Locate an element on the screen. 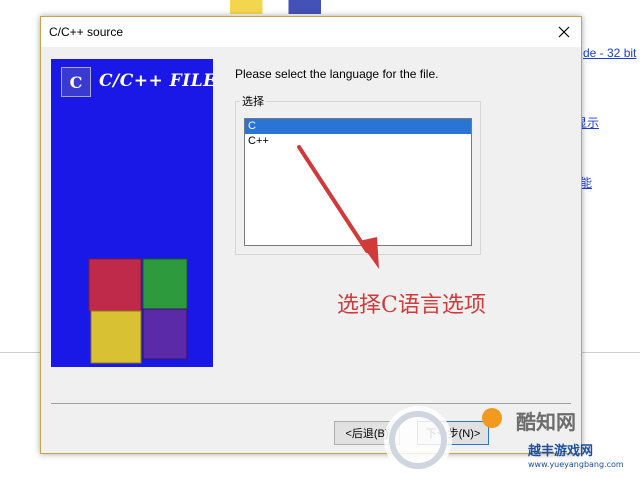 Image resolution: width=640 pixels, height=478 pixels. close-icon is located at coordinates (564, 32).